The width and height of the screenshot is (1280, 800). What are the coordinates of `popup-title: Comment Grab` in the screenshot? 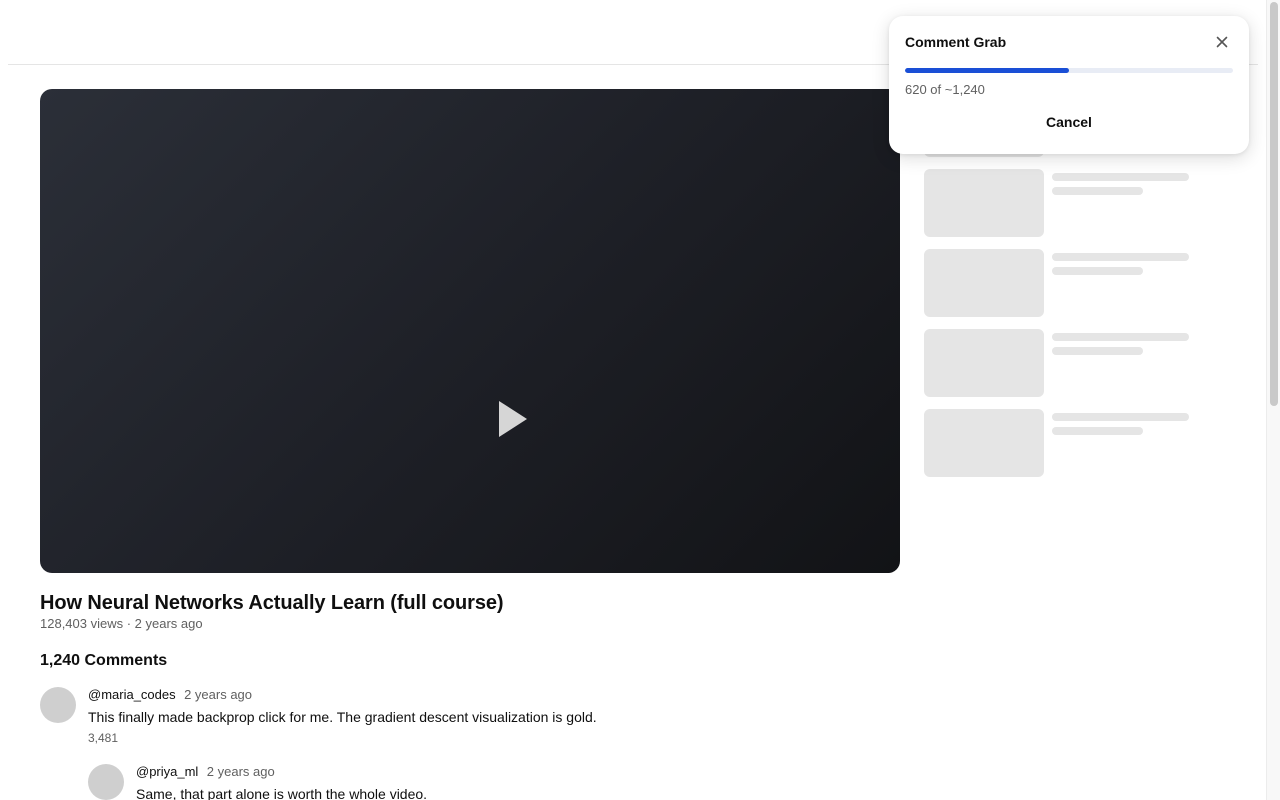 It's located at (956, 42).